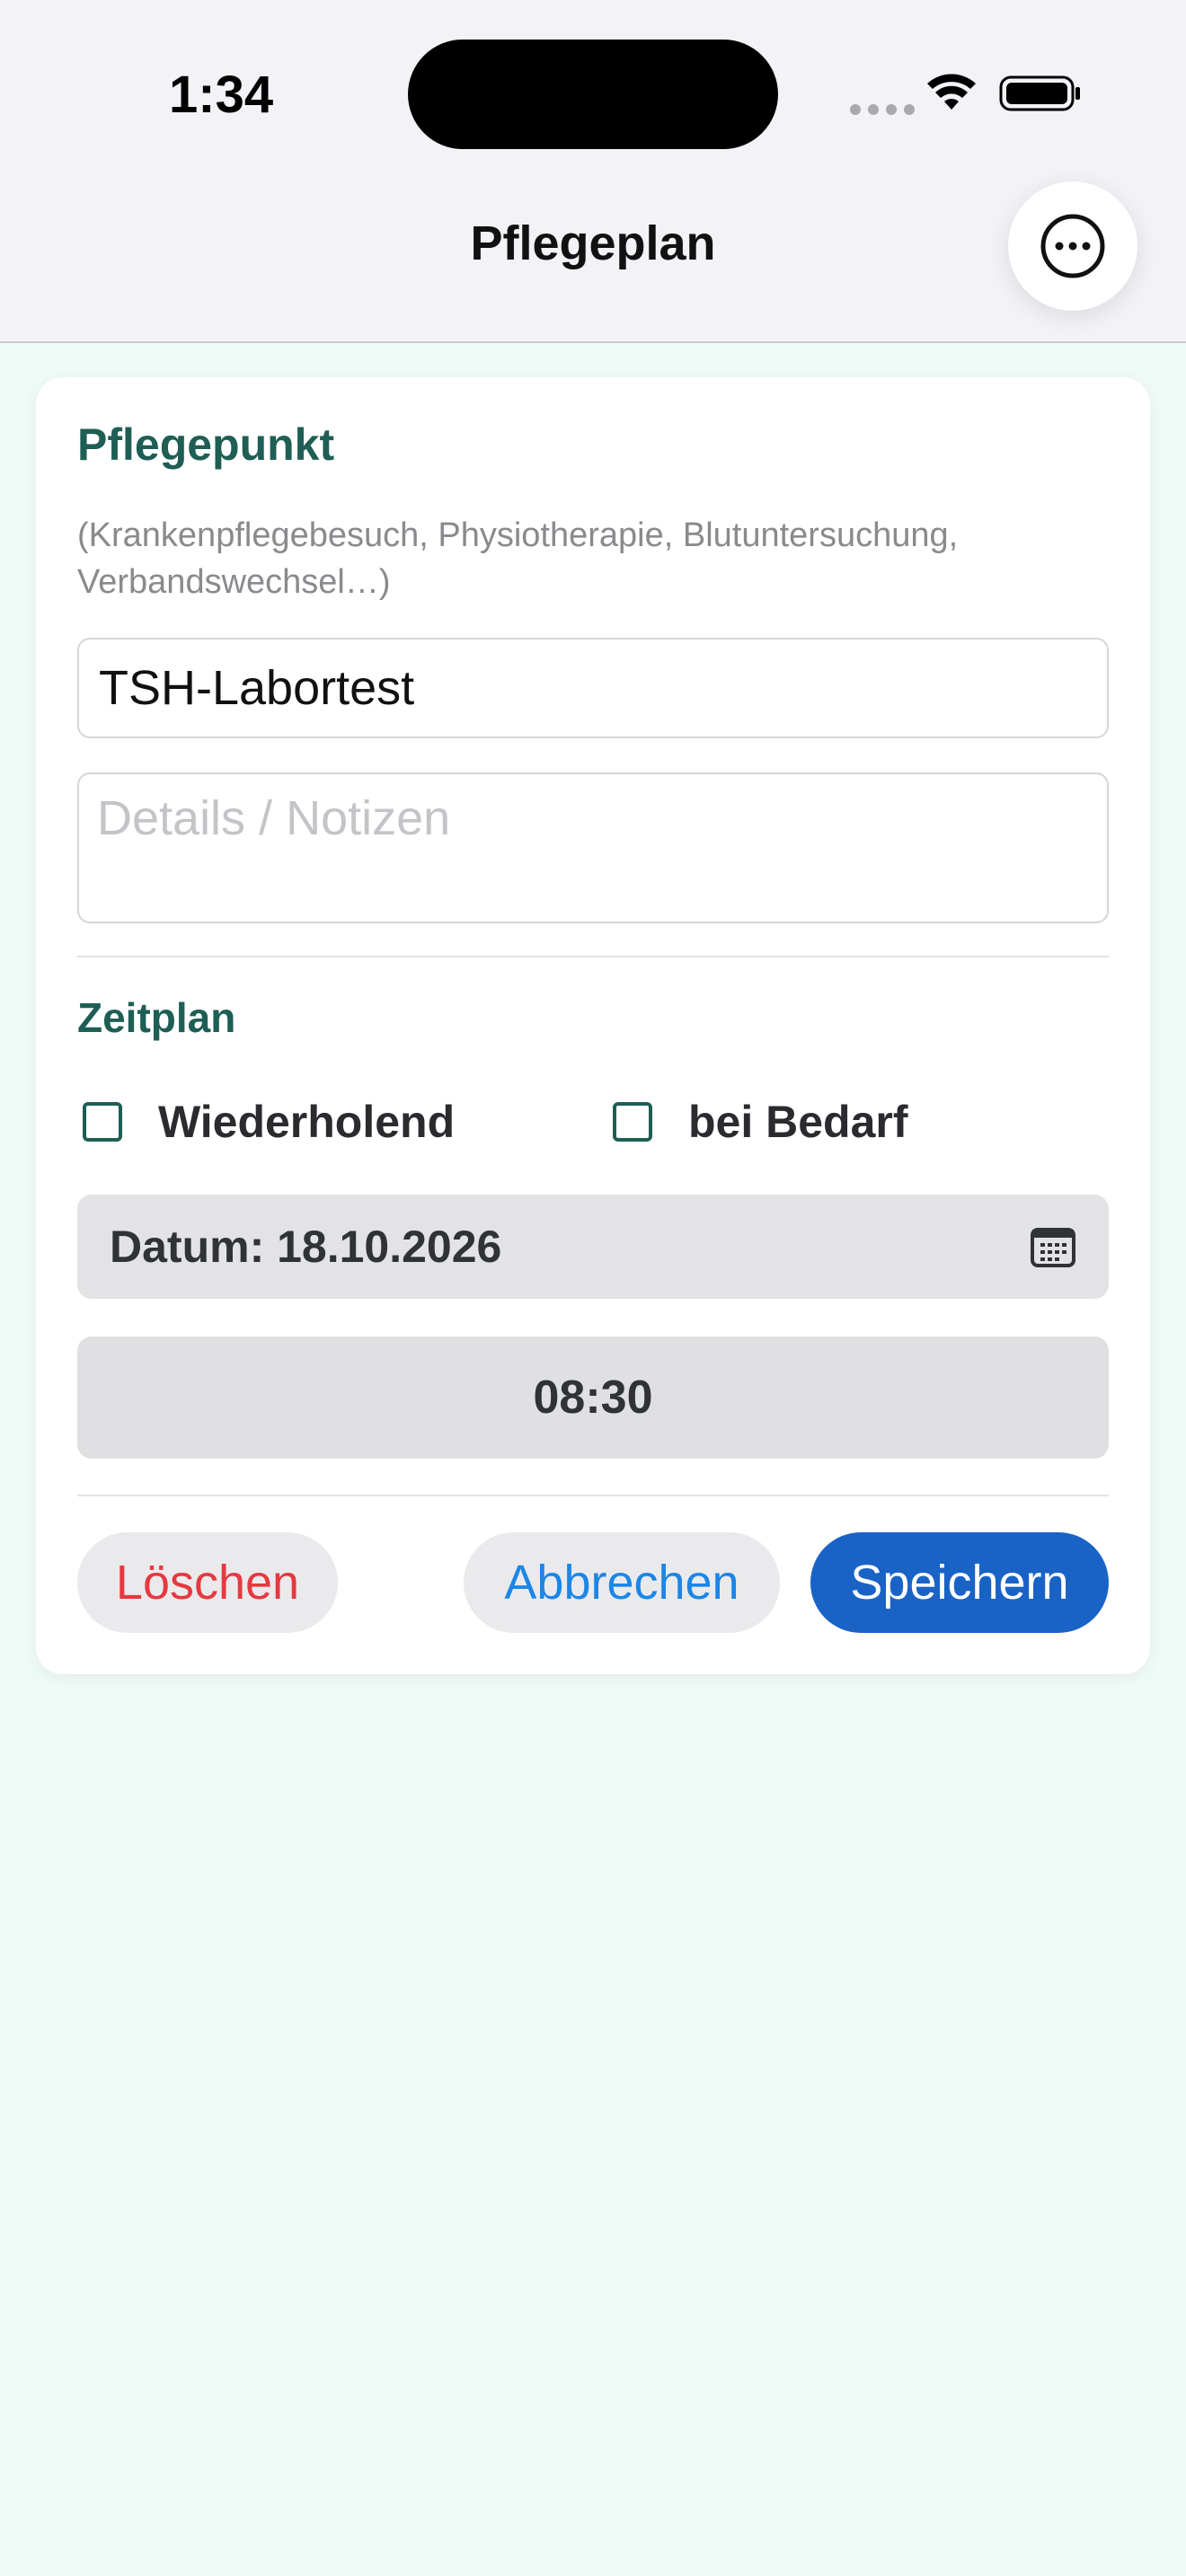 The image size is (1186, 2576). What do you see at coordinates (206, 444) in the screenshot?
I see `care-item-heading: Pflegepunkt` at bounding box center [206, 444].